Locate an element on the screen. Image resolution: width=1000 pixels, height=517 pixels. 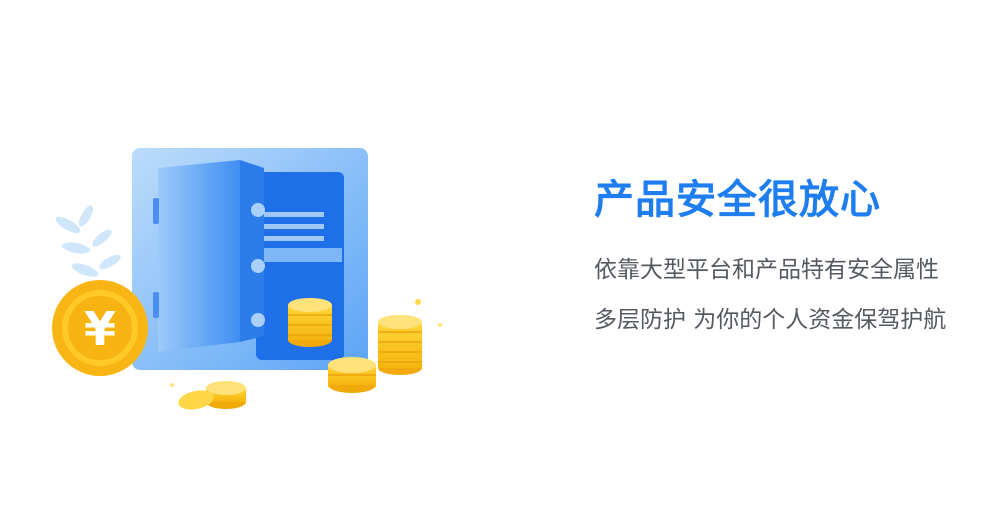
yuan-coin-icon: ¥ is located at coordinates (100, 328).